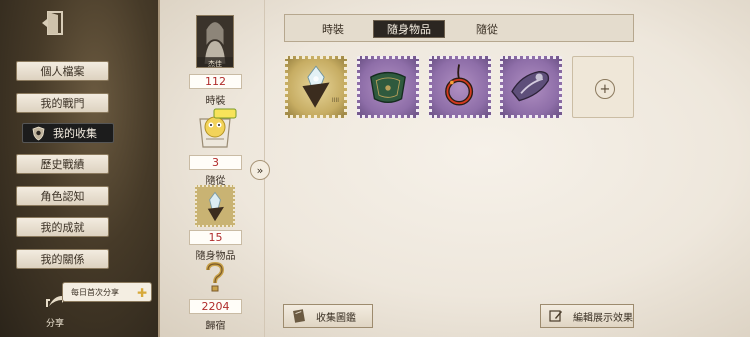  I want to click on costume-count: 112, so click(215, 81).